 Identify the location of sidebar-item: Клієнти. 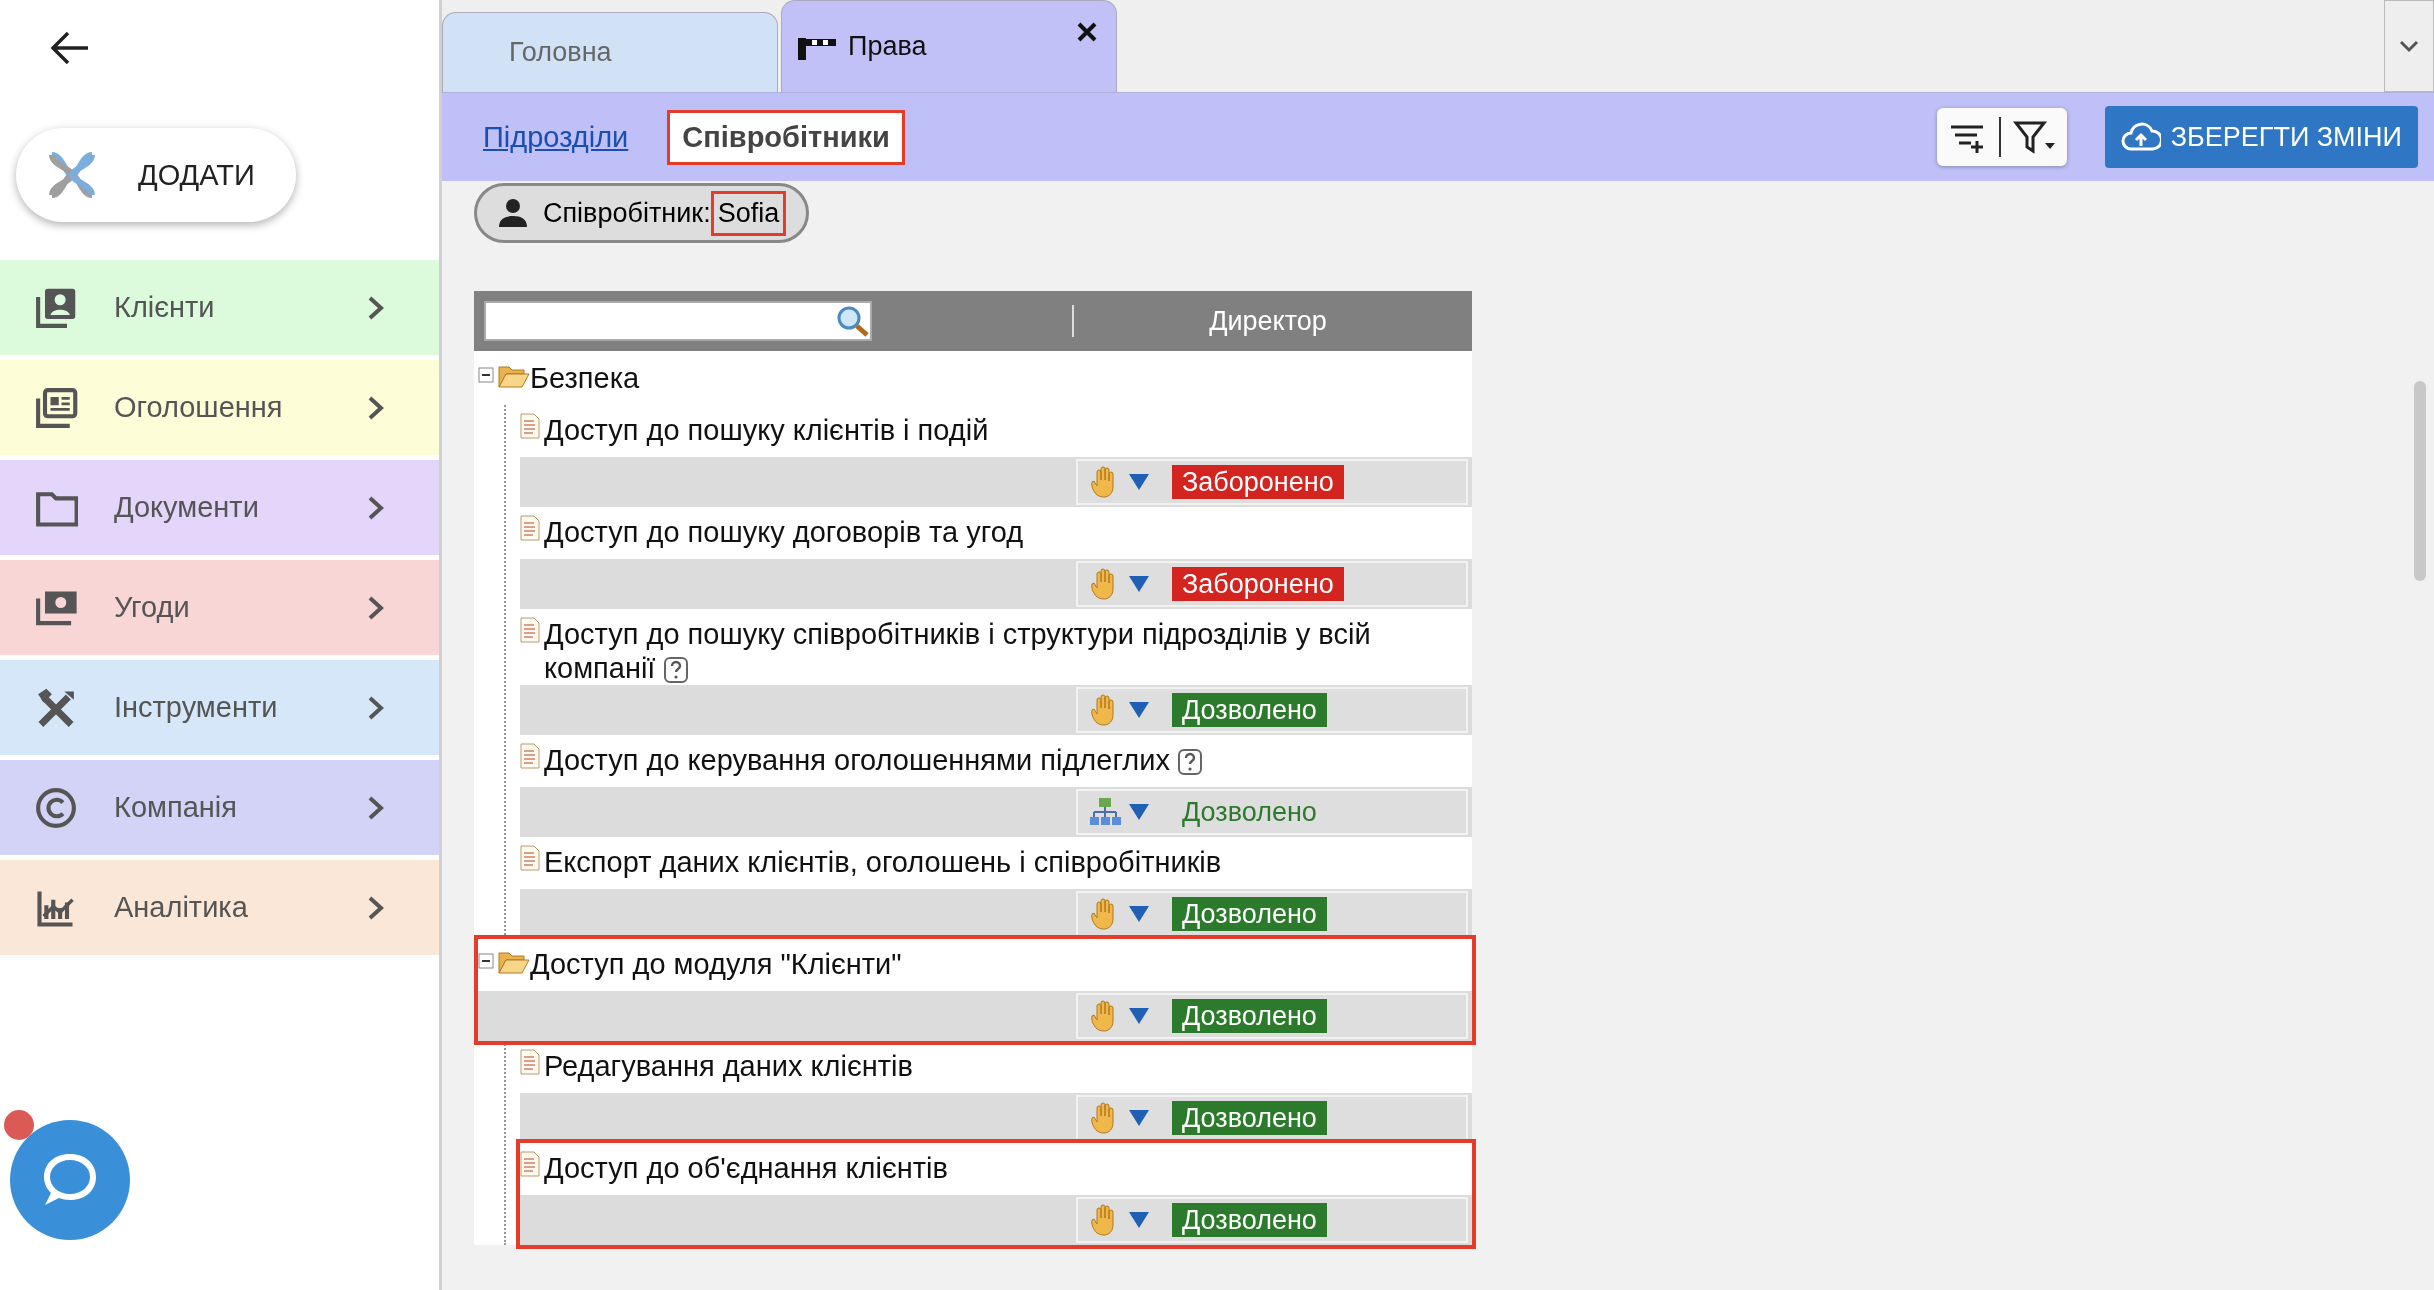
(219, 307).